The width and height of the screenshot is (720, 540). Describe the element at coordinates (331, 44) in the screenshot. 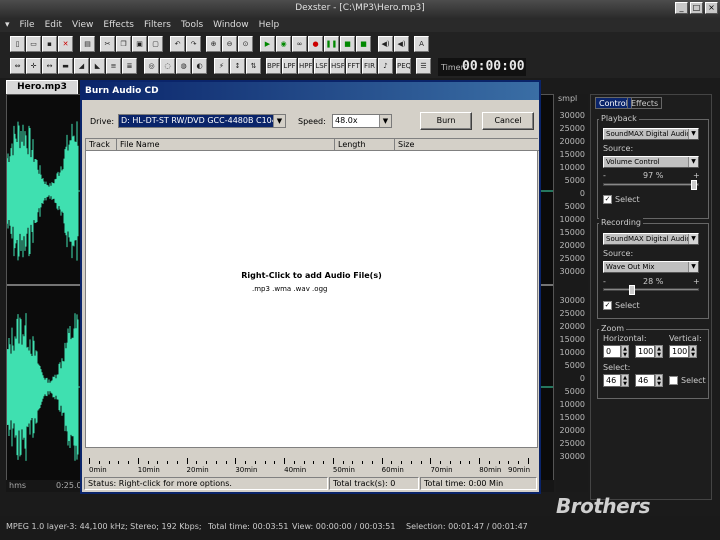

I see `pause-icon: ❚❚` at that location.